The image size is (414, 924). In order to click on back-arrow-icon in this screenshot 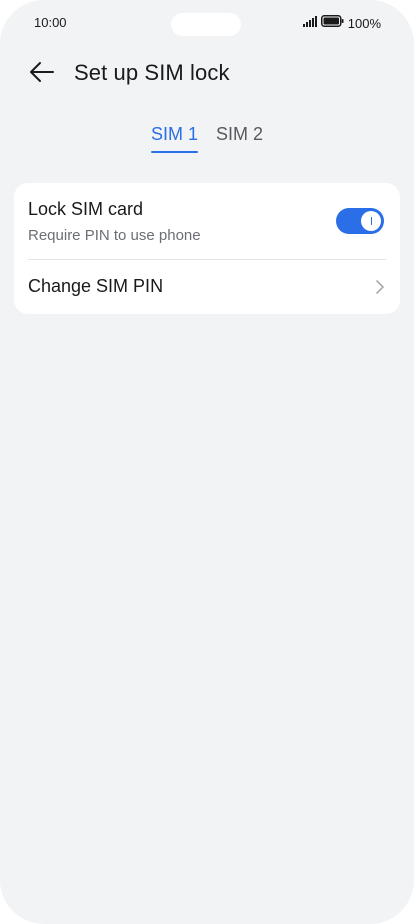, I will do `click(42, 74)`.